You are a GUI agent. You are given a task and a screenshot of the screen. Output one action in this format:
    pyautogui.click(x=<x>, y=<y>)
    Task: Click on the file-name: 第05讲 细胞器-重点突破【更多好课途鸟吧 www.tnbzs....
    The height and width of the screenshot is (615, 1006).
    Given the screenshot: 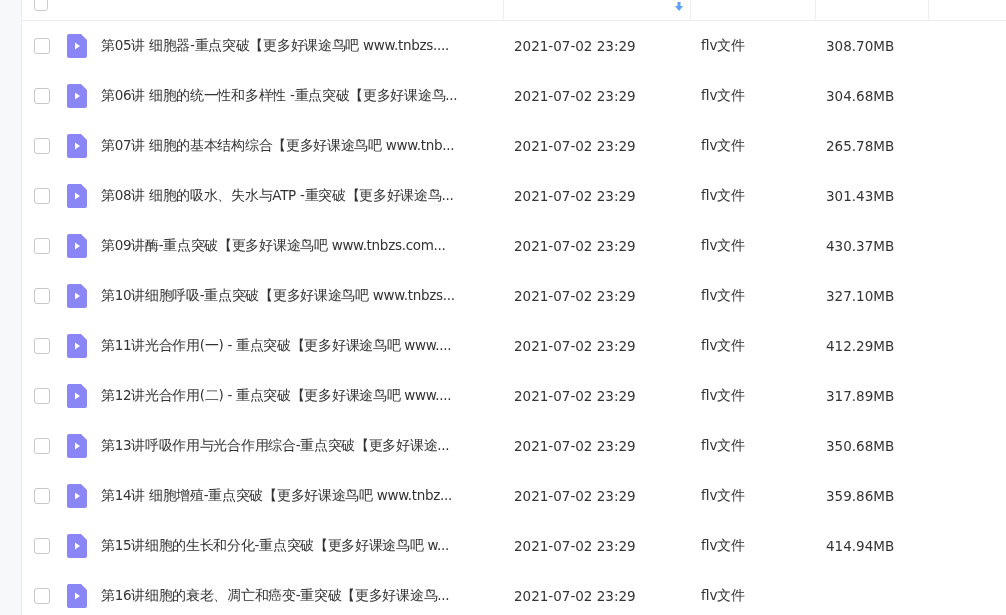 What is the action you would take?
    pyautogui.click(x=275, y=46)
    